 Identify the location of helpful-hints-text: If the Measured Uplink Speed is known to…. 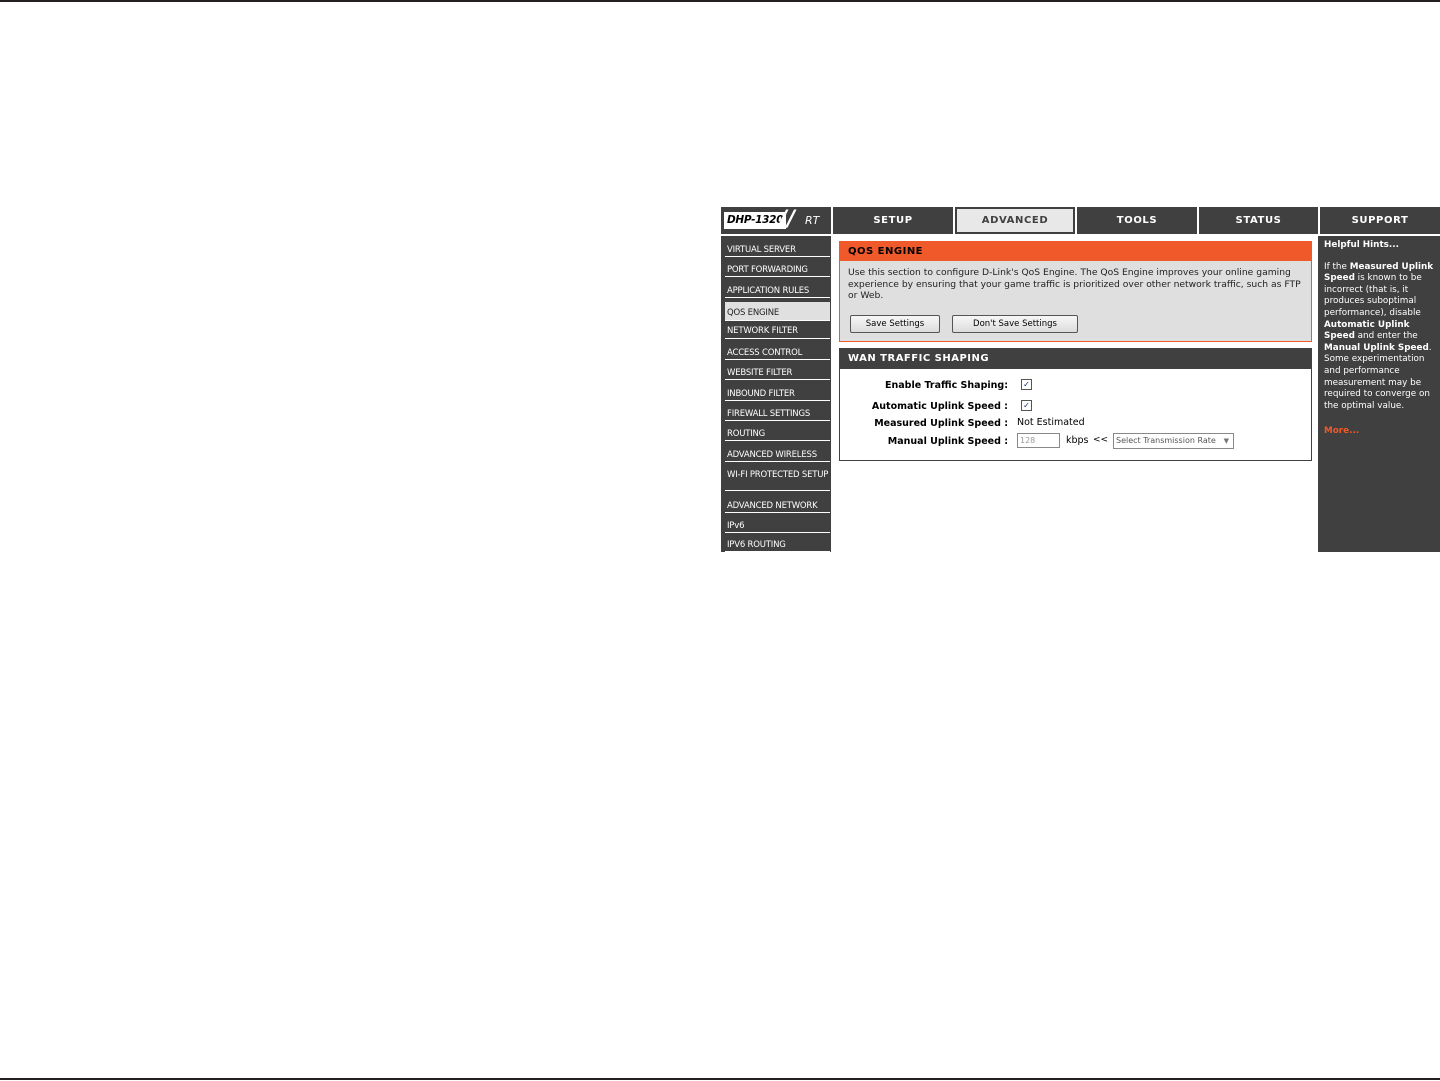
(1379, 337).